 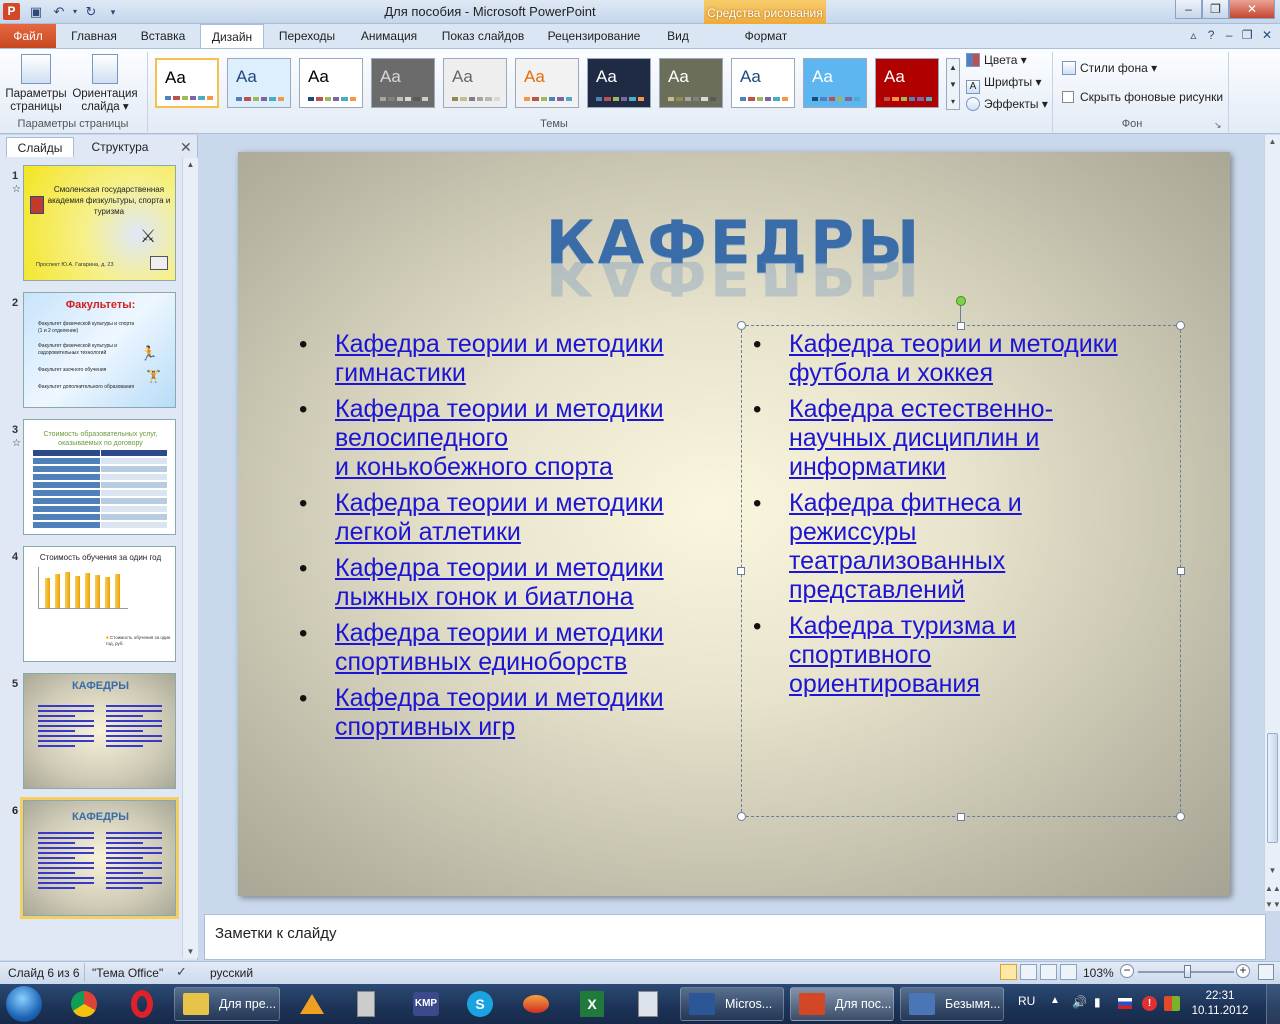 What do you see at coordinates (536, 1004) in the screenshot?
I see `cd-burner-icon` at bounding box center [536, 1004].